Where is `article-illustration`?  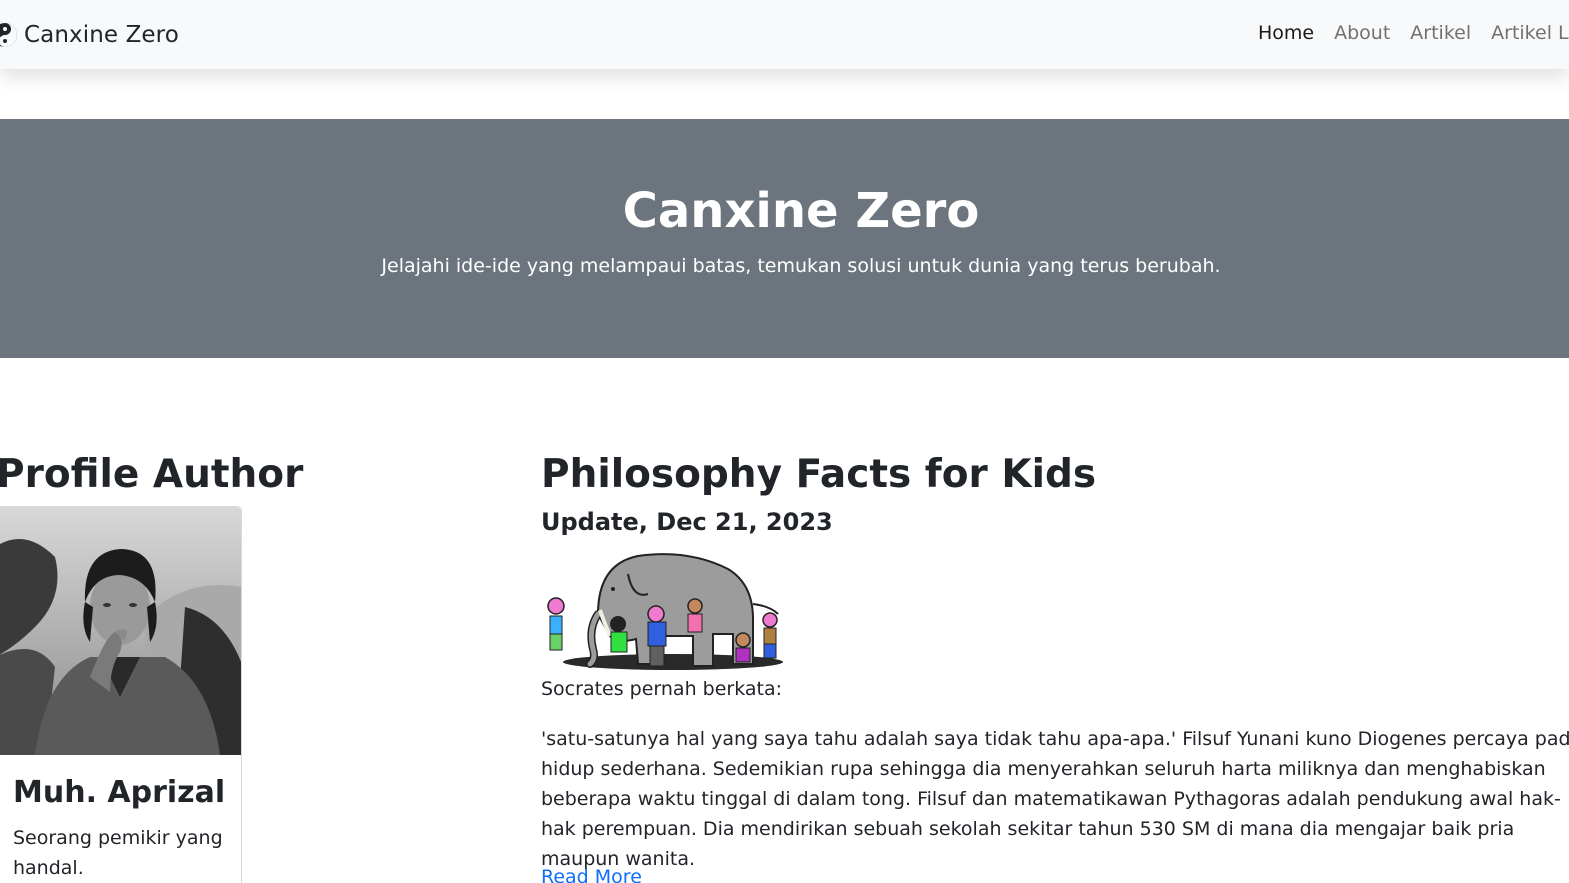
article-illustration is located at coordinates (665, 611).